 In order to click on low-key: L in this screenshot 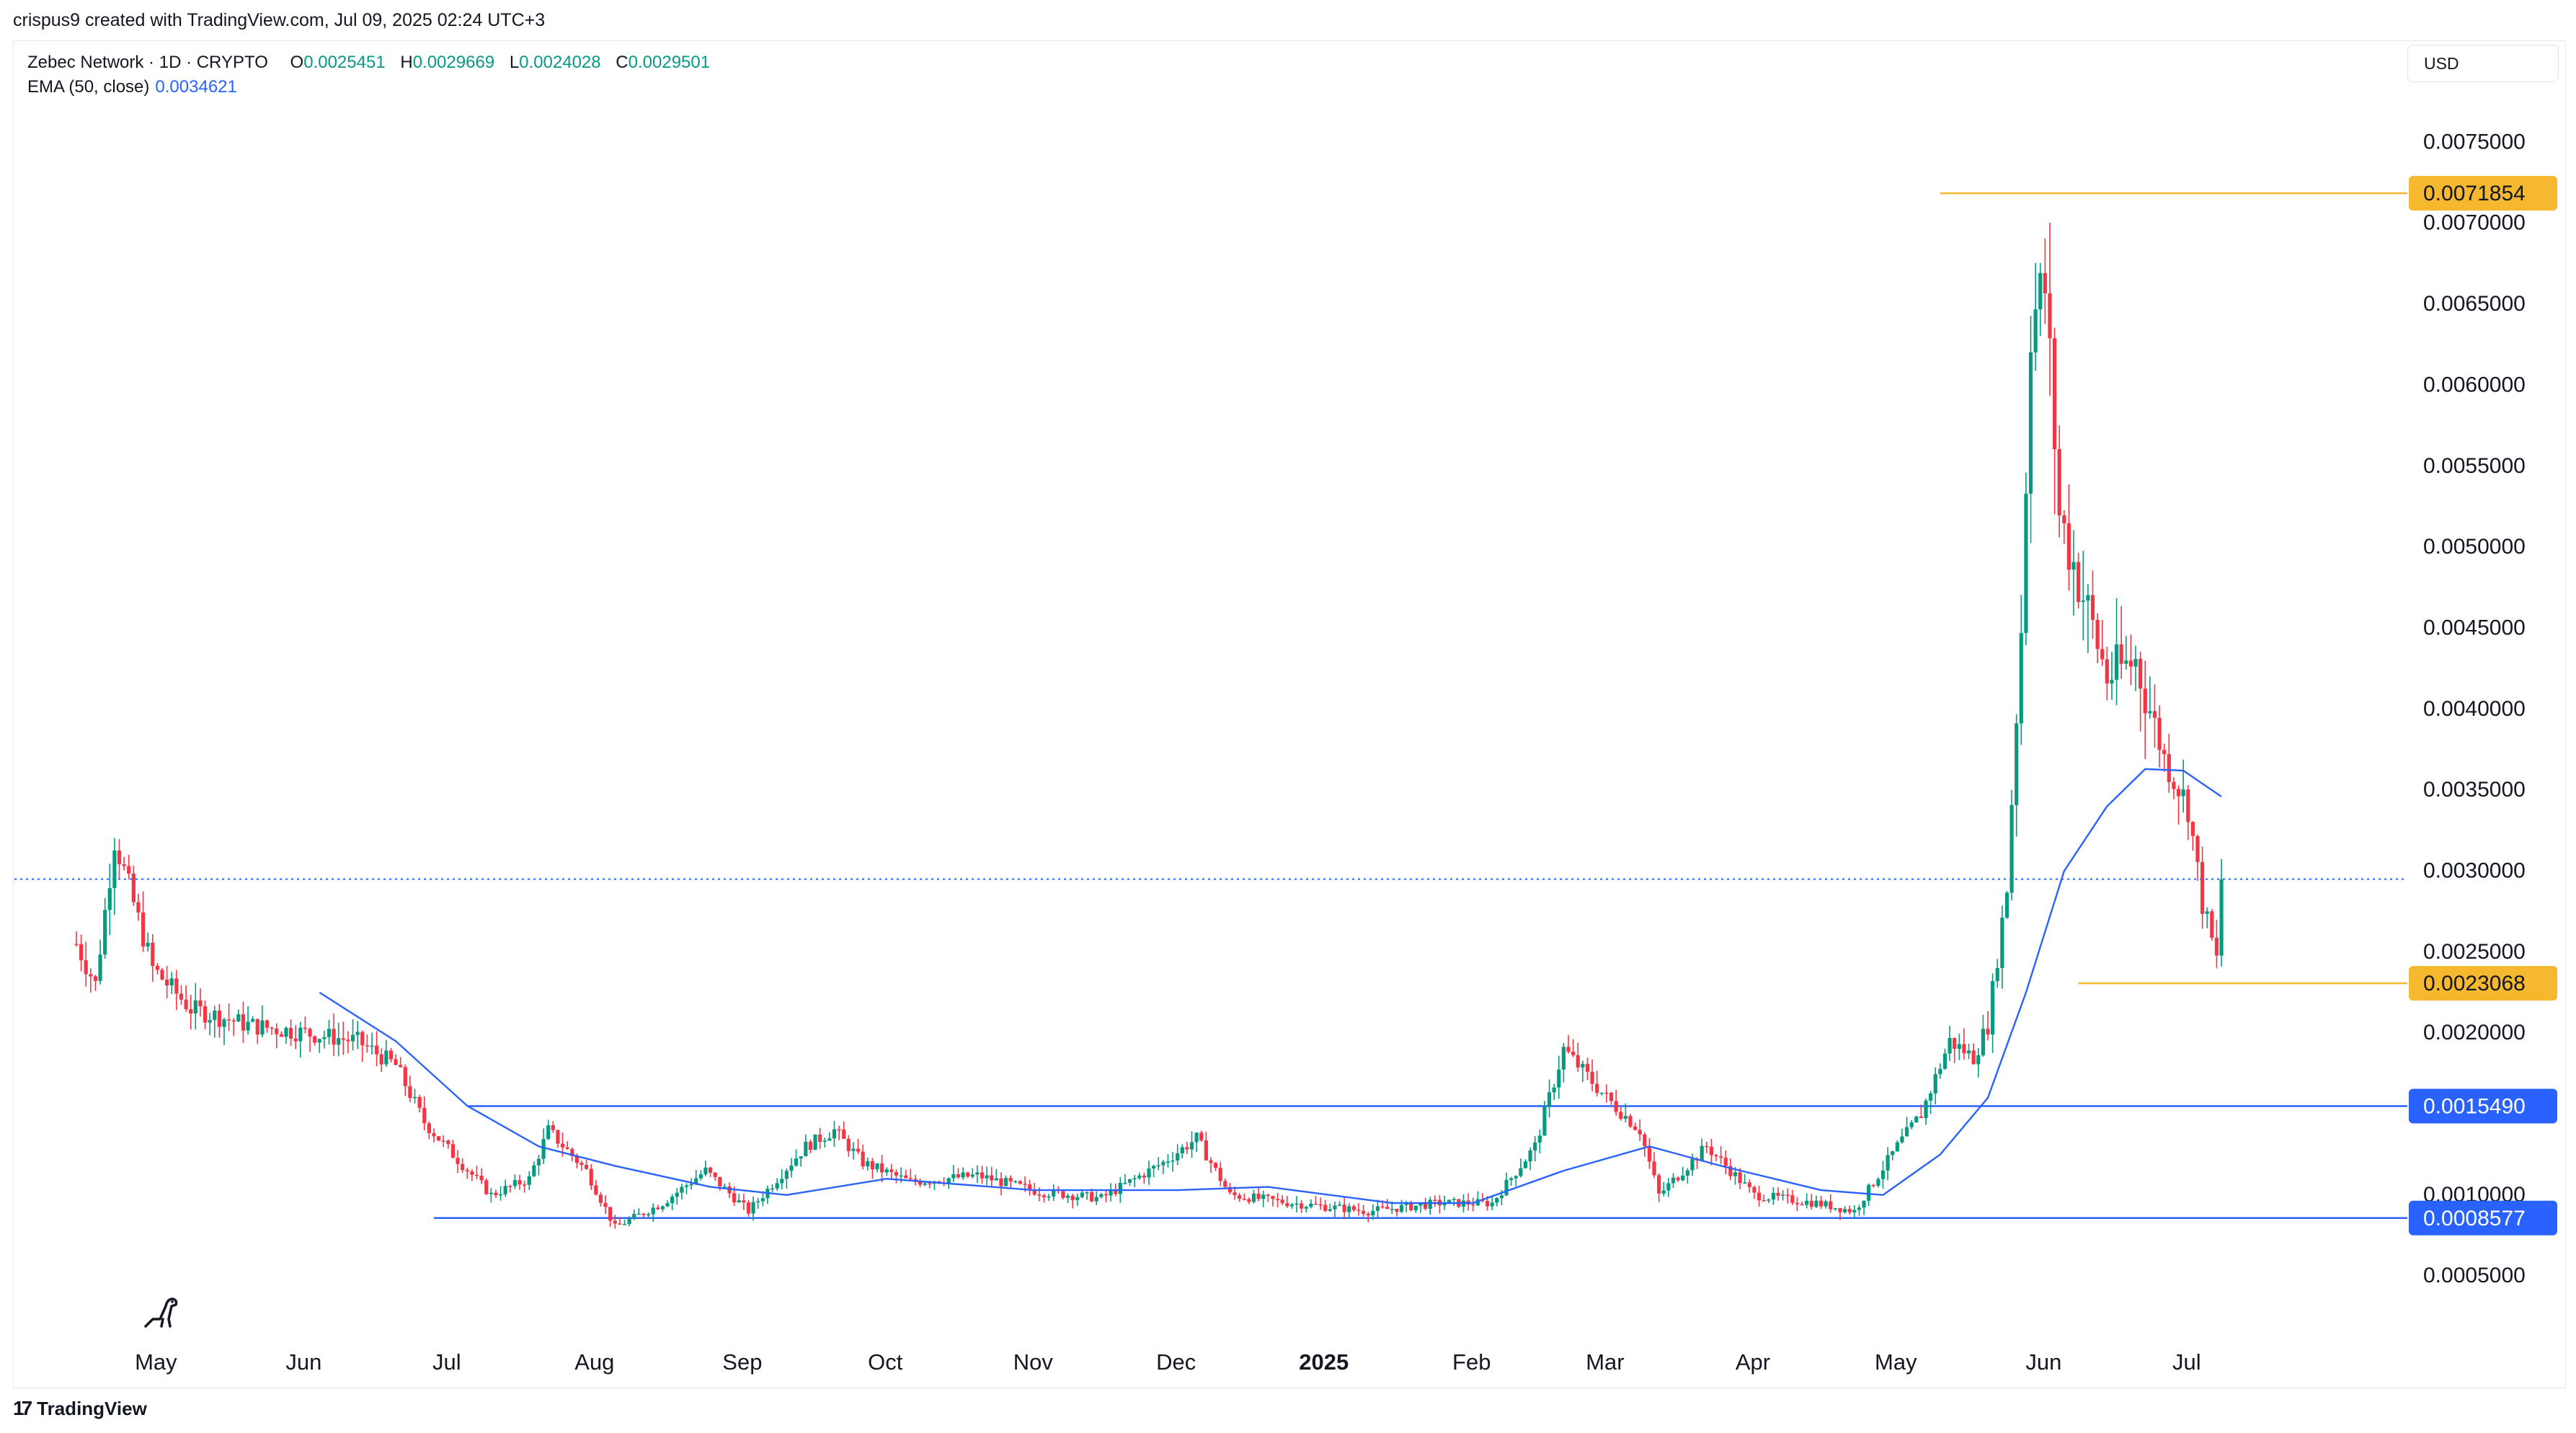, I will do `click(514, 62)`.